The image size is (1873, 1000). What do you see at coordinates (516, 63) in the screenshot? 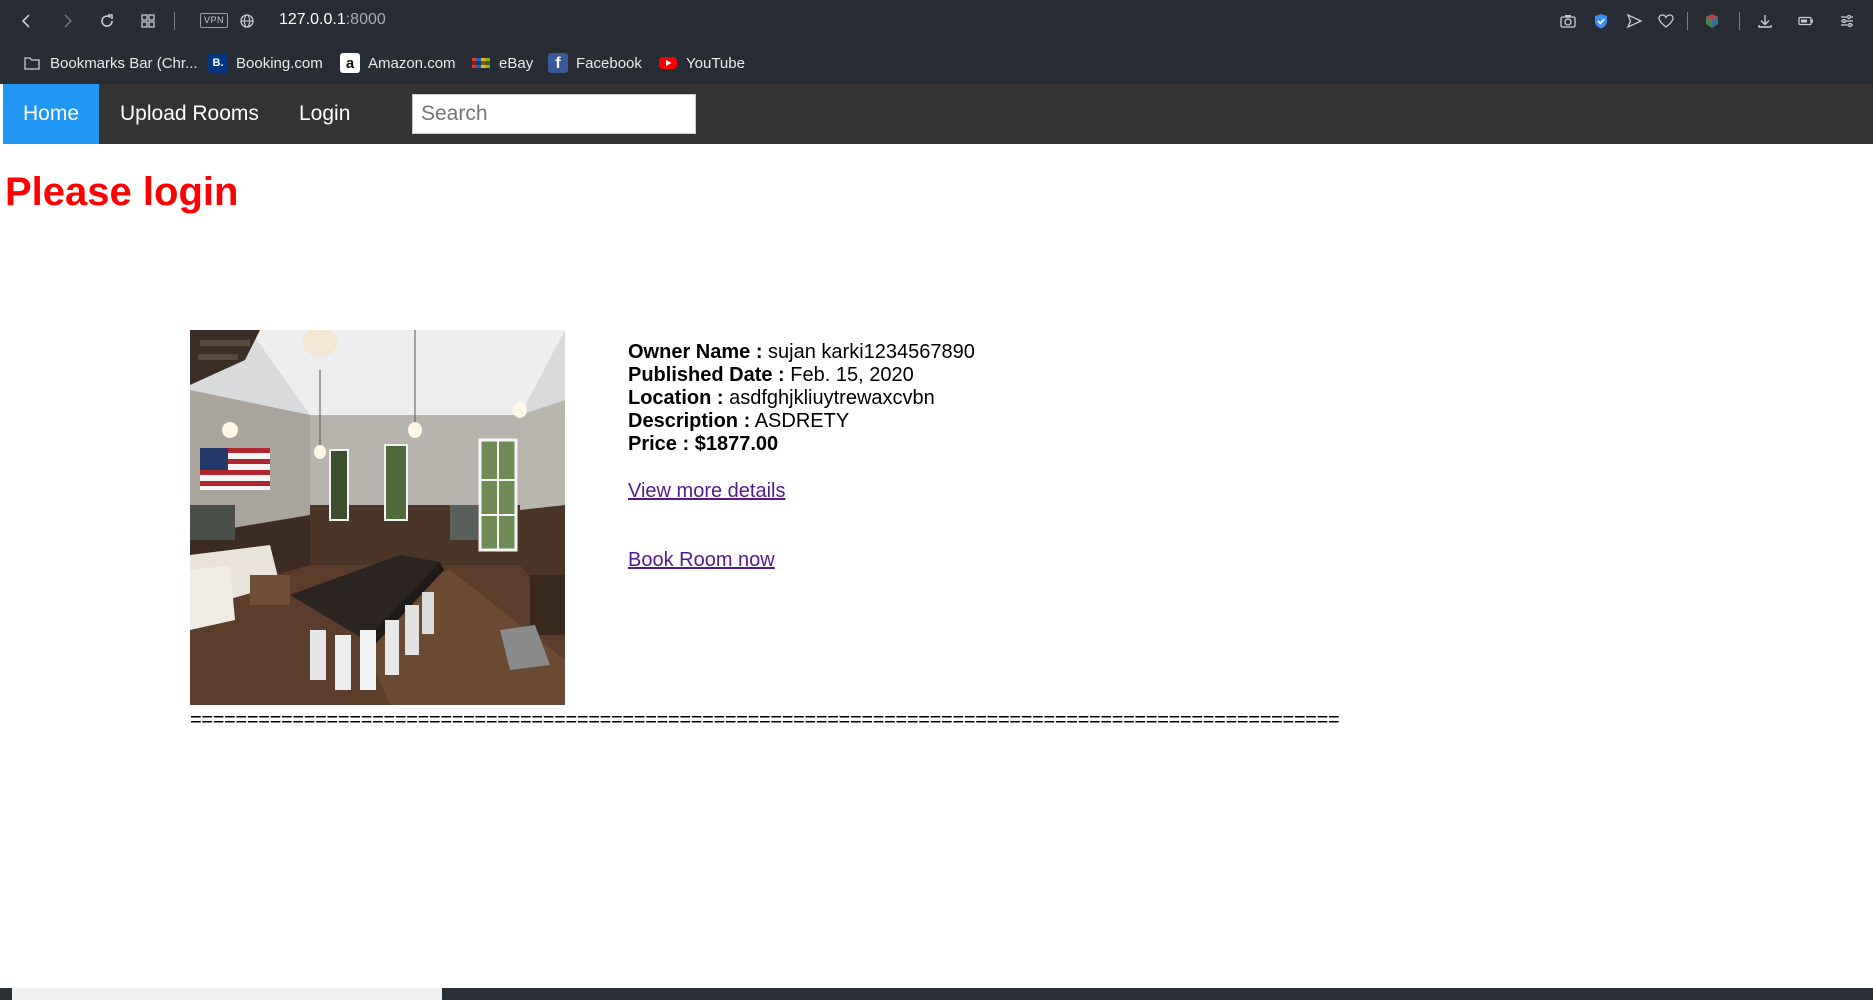
I see `bookmark-label: eBay` at bounding box center [516, 63].